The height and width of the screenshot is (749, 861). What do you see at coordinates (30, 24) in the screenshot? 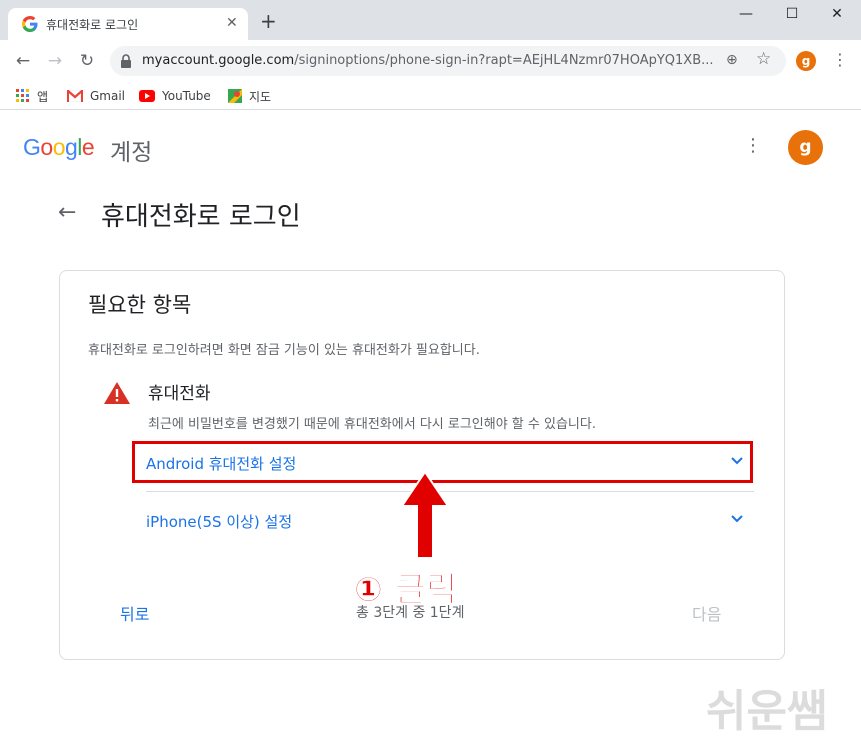
I see `google-favicon-icon` at bounding box center [30, 24].